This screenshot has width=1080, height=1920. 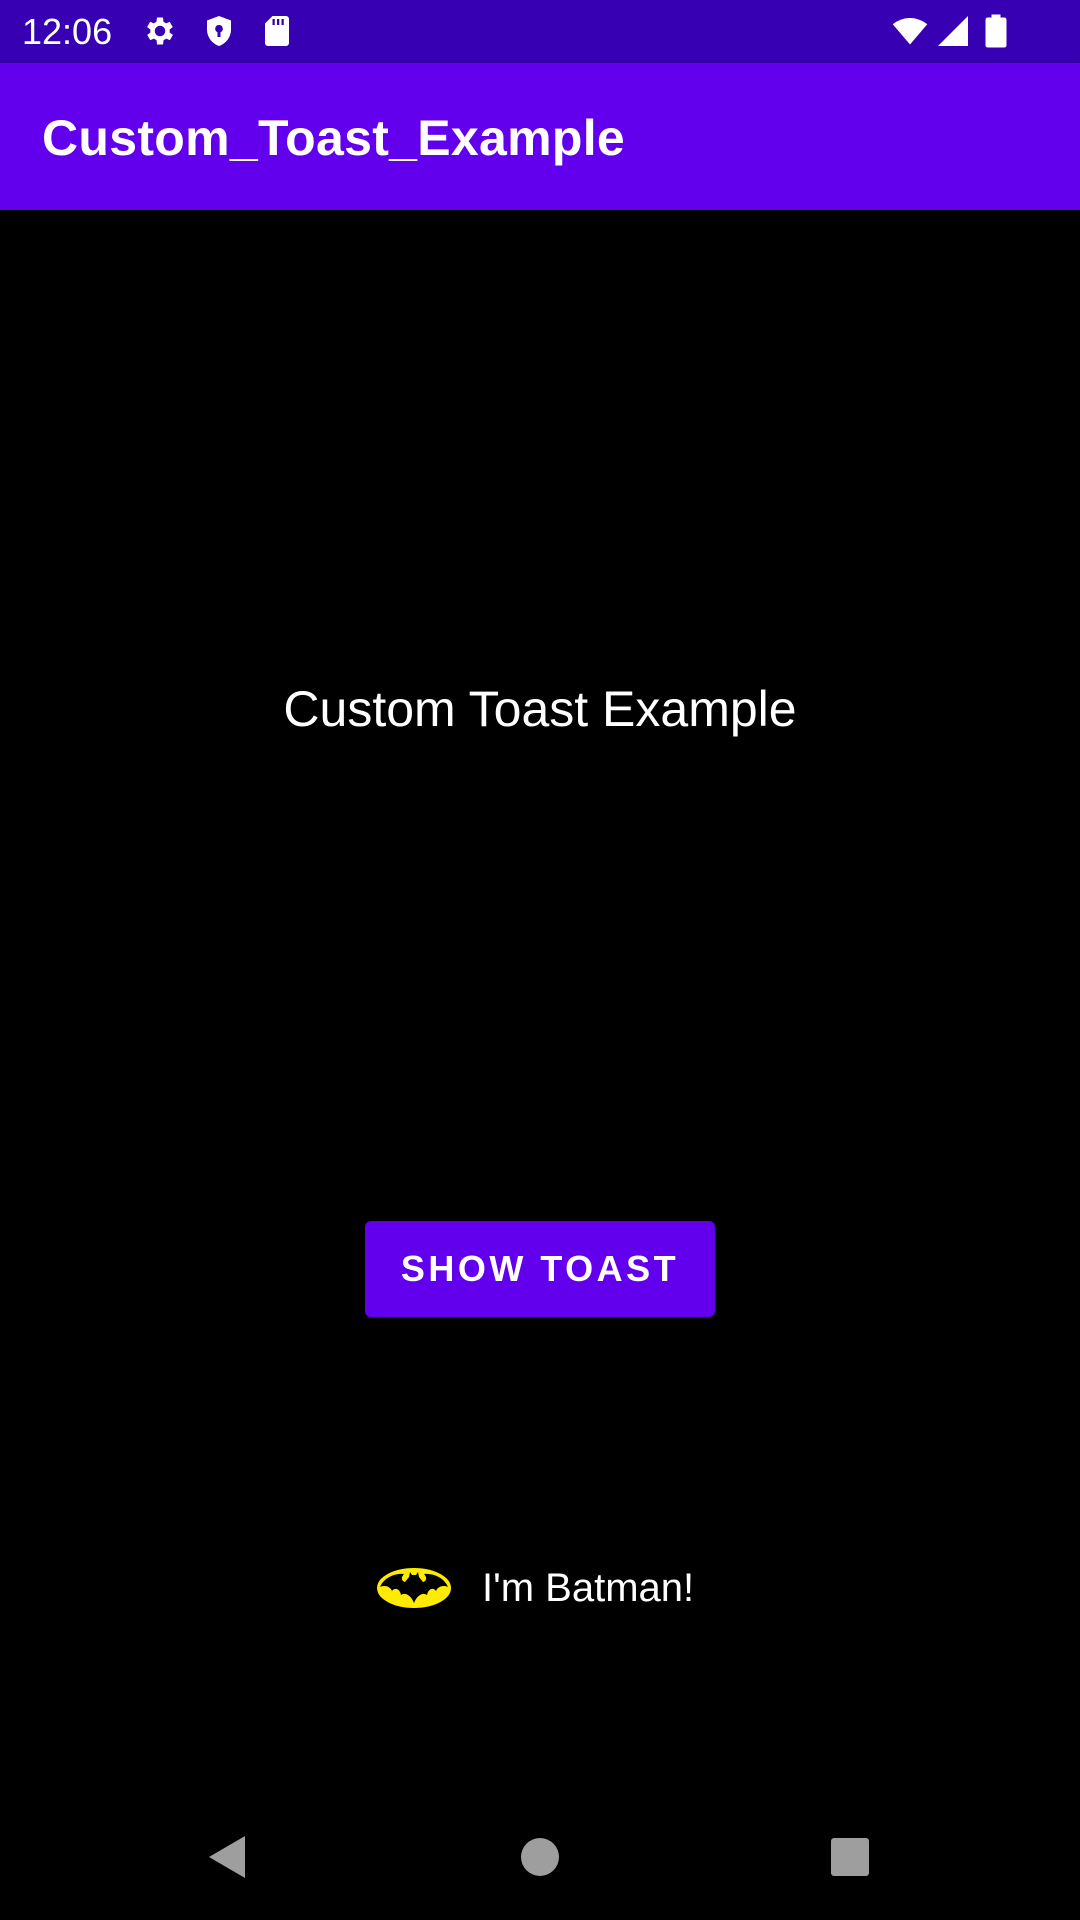 What do you see at coordinates (953, 31) in the screenshot?
I see `signal-icon` at bounding box center [953, 31].